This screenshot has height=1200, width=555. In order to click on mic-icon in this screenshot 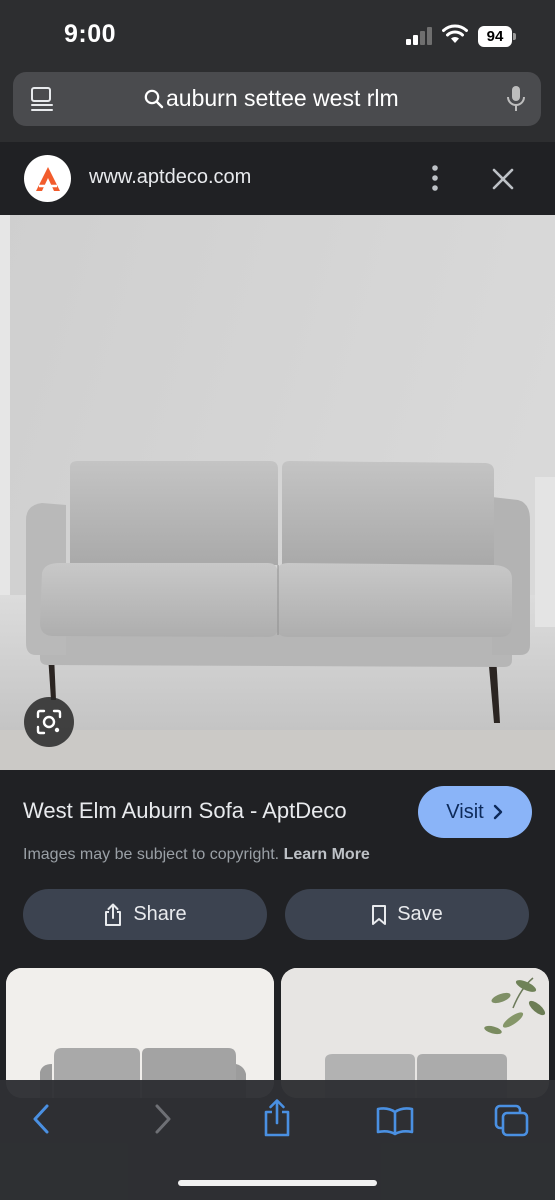, I will do `click(516, 99)`.